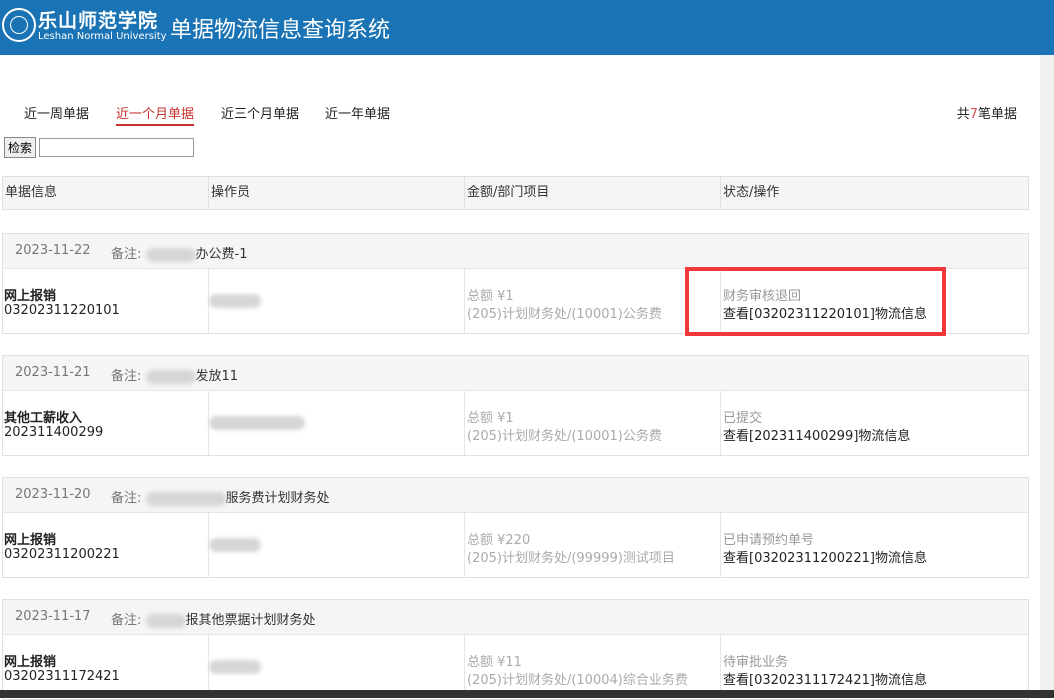 Image resolution: width=1054 pixels, height=700 pixels. I want to click on total-count-number: 7, so click(973, 114).